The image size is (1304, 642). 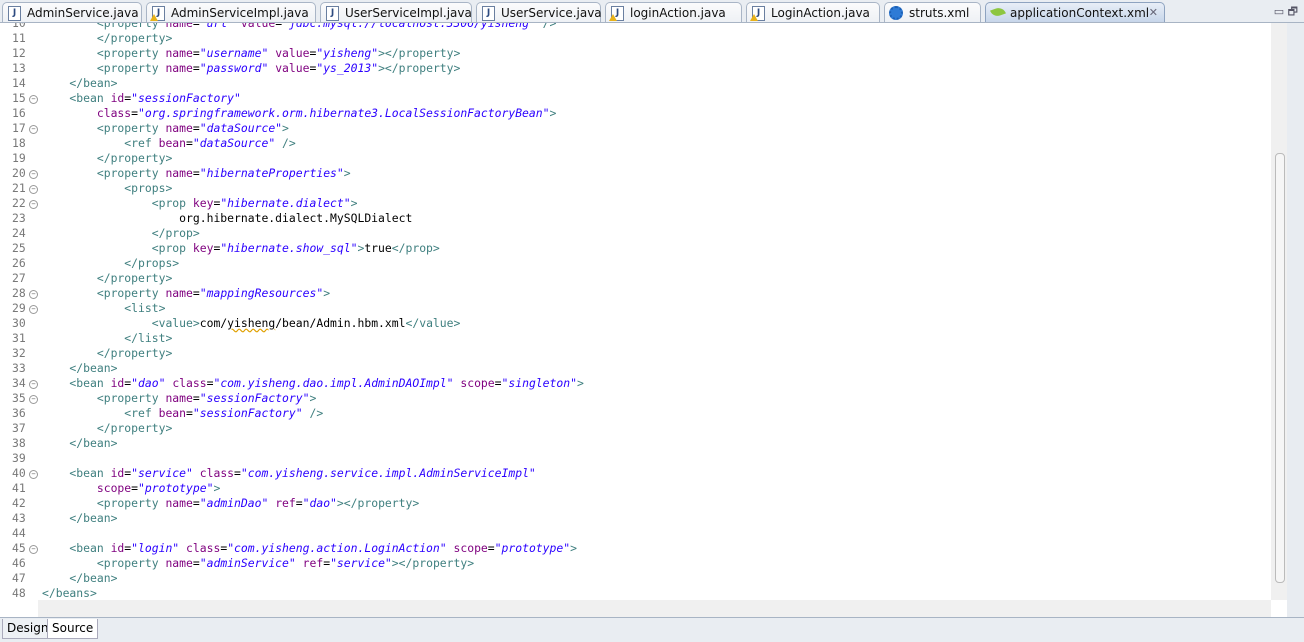 What do you see at coordinates (117, 548) in the screenshot?
I see `xml-attribute: id` at bounding box center [117, 548].